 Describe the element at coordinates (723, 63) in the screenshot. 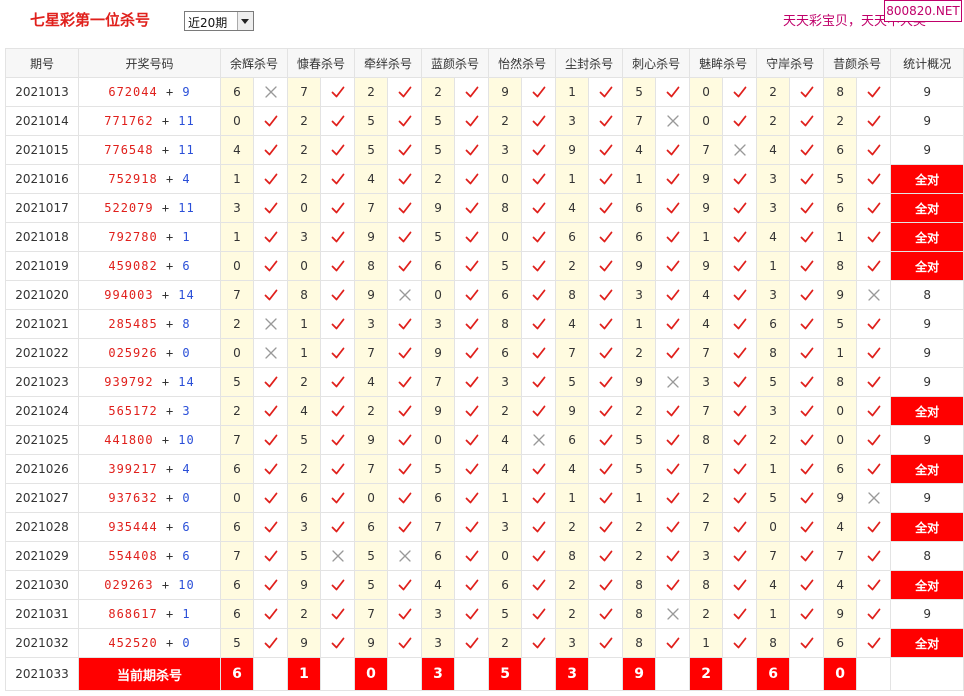

I see `col-header-kill: 魅眸杀号` at that location.